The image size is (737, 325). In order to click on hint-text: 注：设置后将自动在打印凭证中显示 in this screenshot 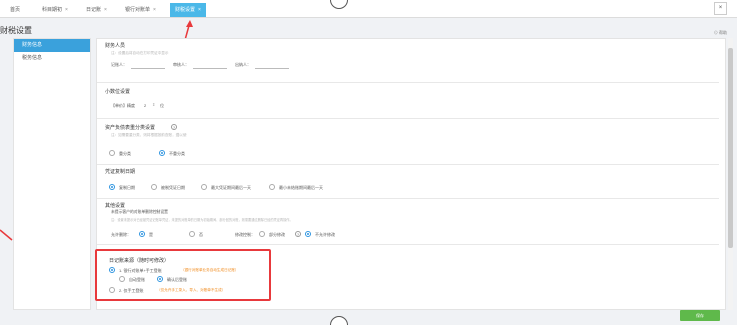, I will do `click(140, 53)`.